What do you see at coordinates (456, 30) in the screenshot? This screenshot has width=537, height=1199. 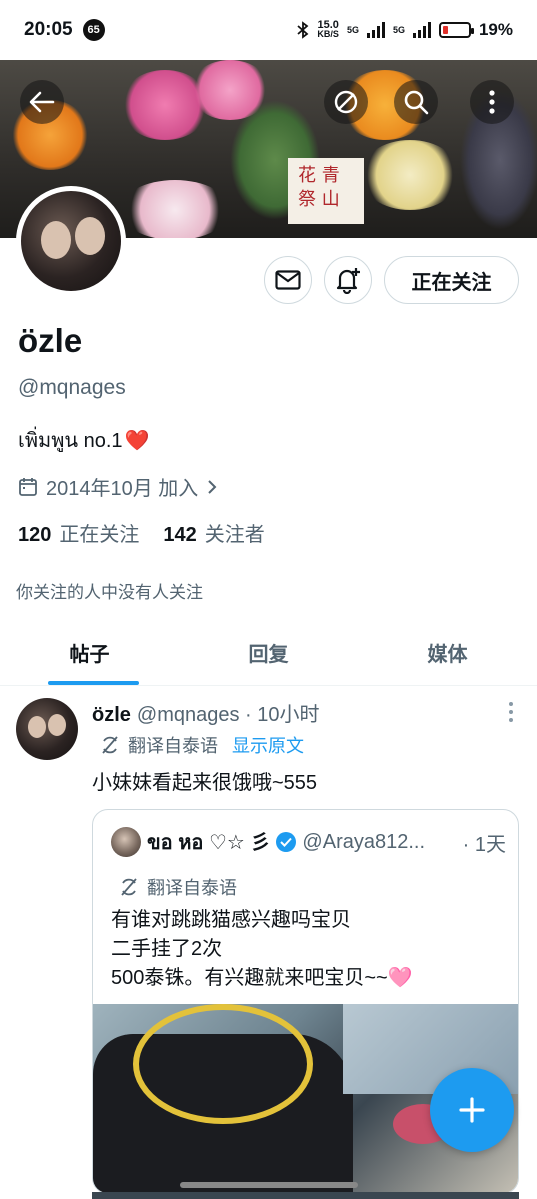 I see `battery-icon` at bounding box center [456, 30].